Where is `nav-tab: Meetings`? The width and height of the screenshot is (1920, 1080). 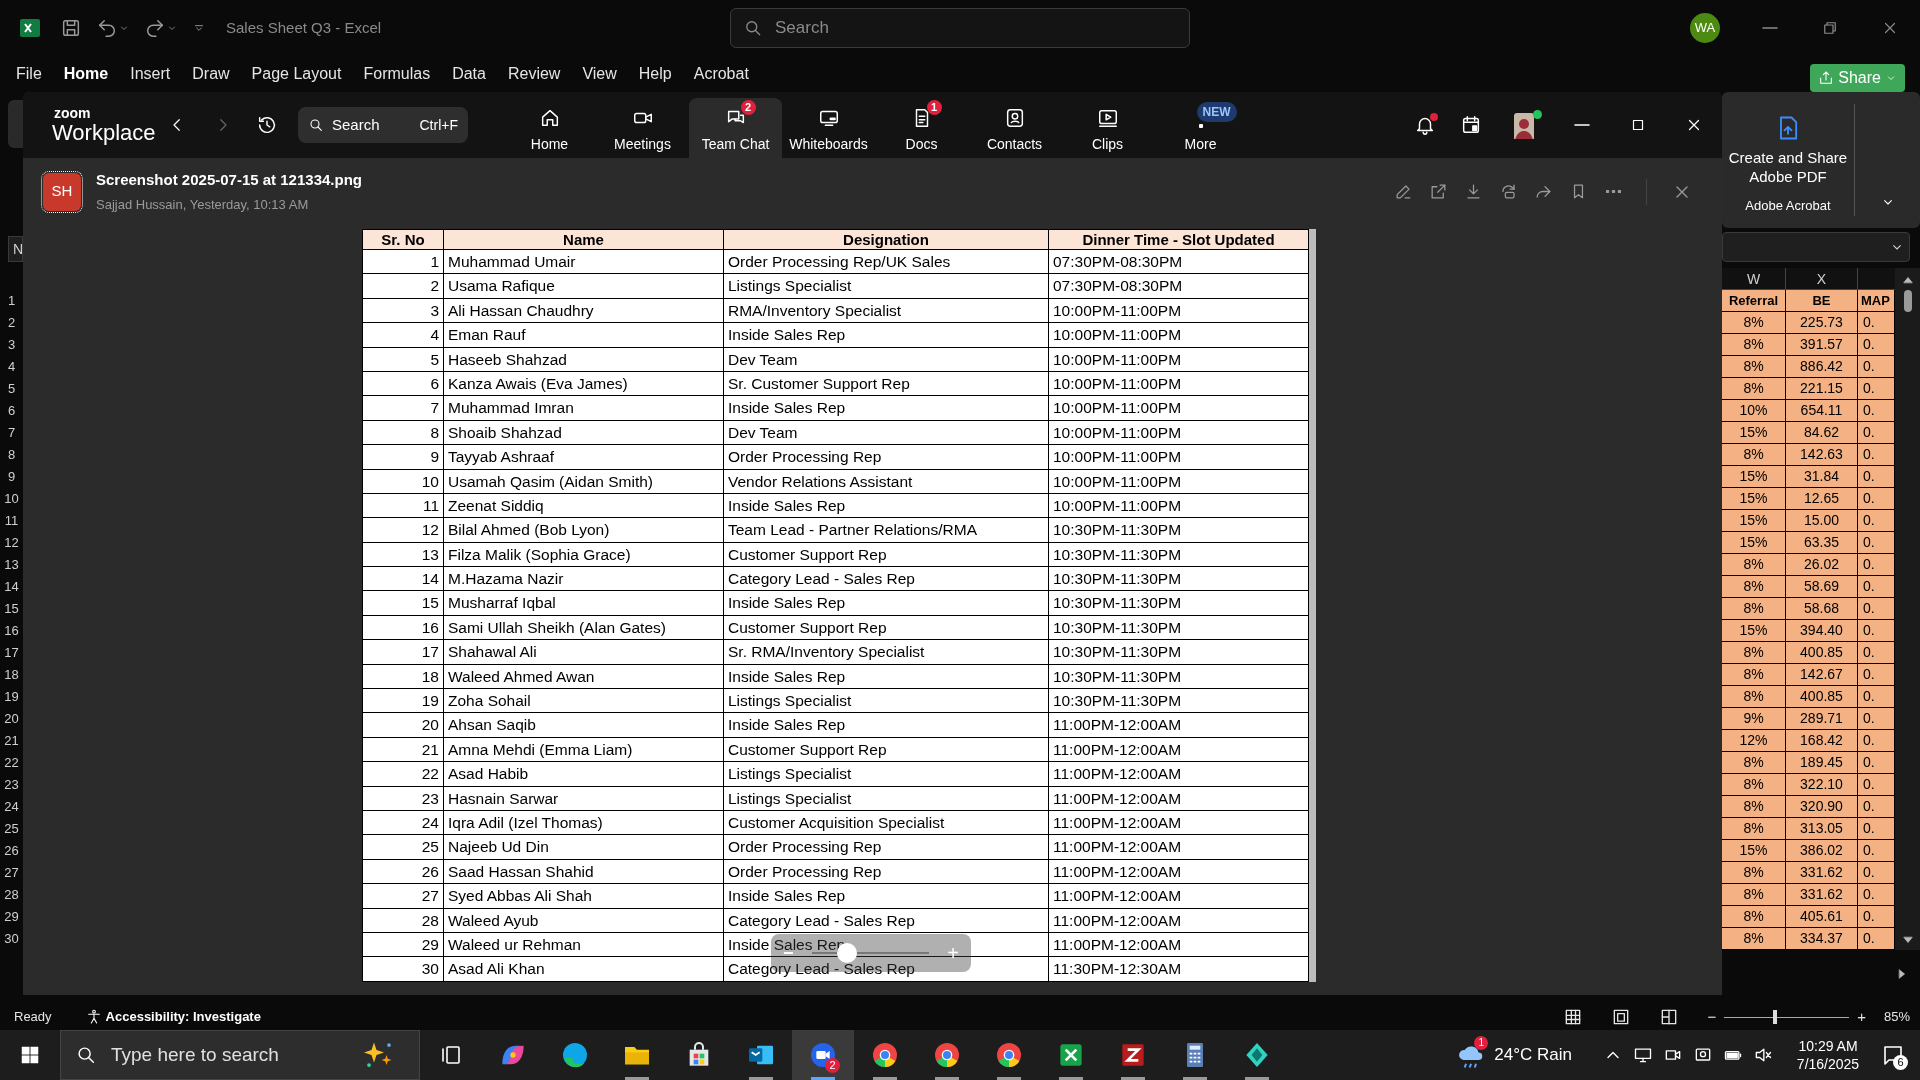 nav-tab: Meetings is located at coordinates (642, 128).